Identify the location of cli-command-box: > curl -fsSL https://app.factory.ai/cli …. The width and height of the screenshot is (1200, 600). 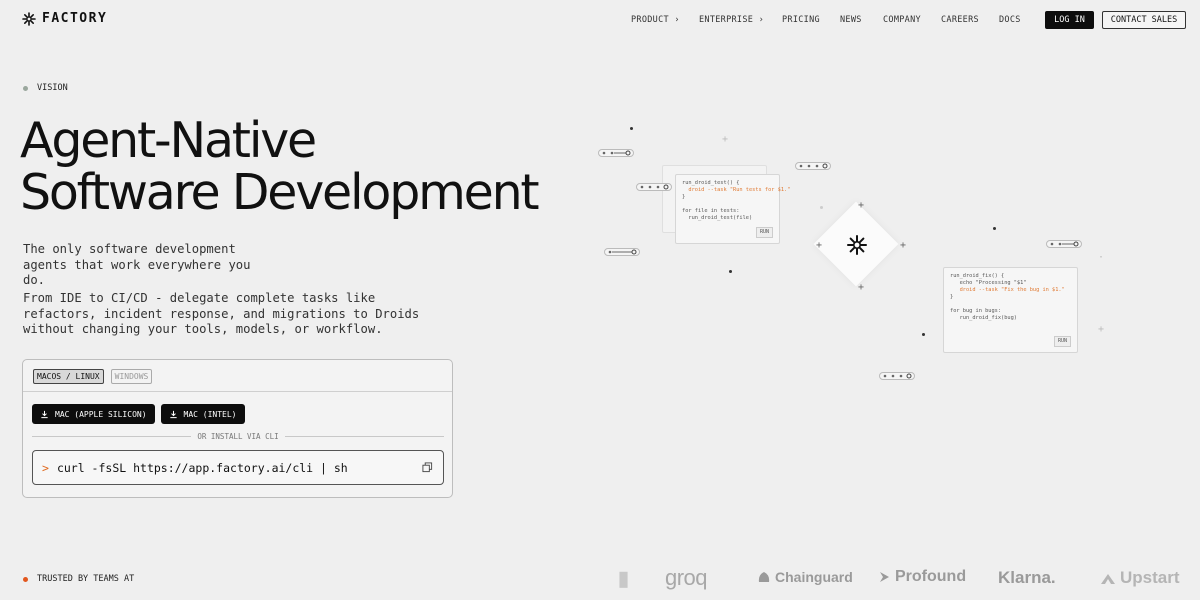
(238, 467).